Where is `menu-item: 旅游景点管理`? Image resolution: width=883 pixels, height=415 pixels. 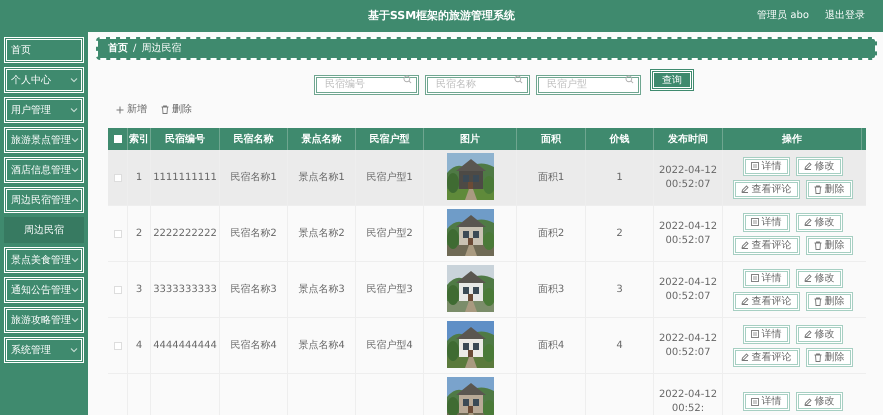
menu-item: 旅游景点管理 is located at coordinates (44, 140).